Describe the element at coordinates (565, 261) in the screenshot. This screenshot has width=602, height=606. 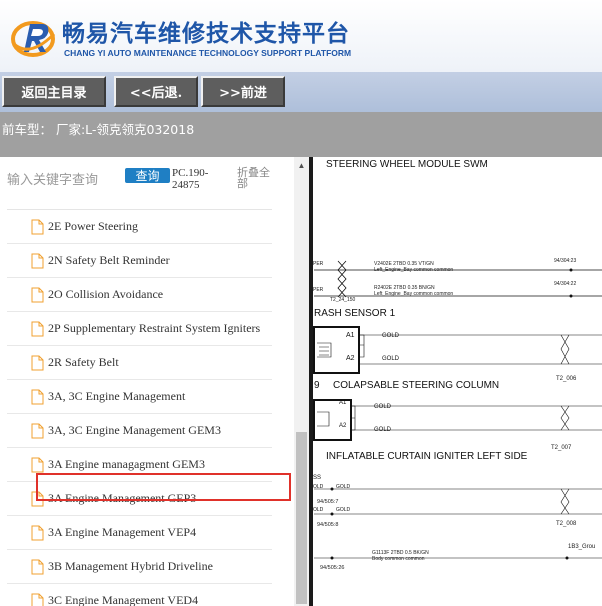
I see `connector-ref: 94/304:23` at that location.